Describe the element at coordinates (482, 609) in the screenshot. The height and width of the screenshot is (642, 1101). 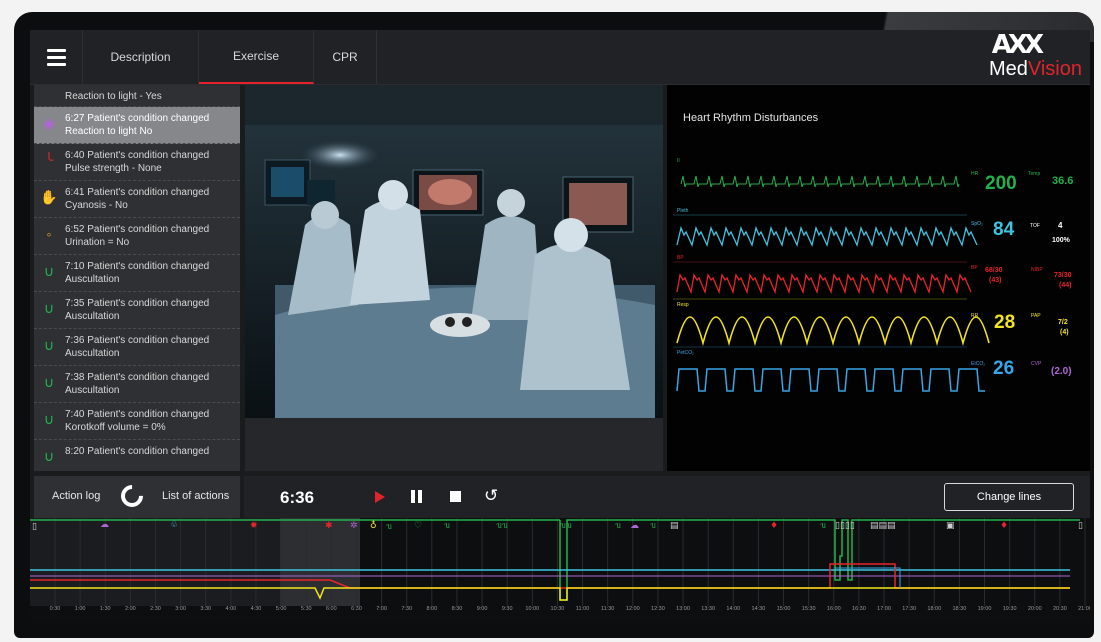
I see `timeline-tick-label: 9:00` at that location.